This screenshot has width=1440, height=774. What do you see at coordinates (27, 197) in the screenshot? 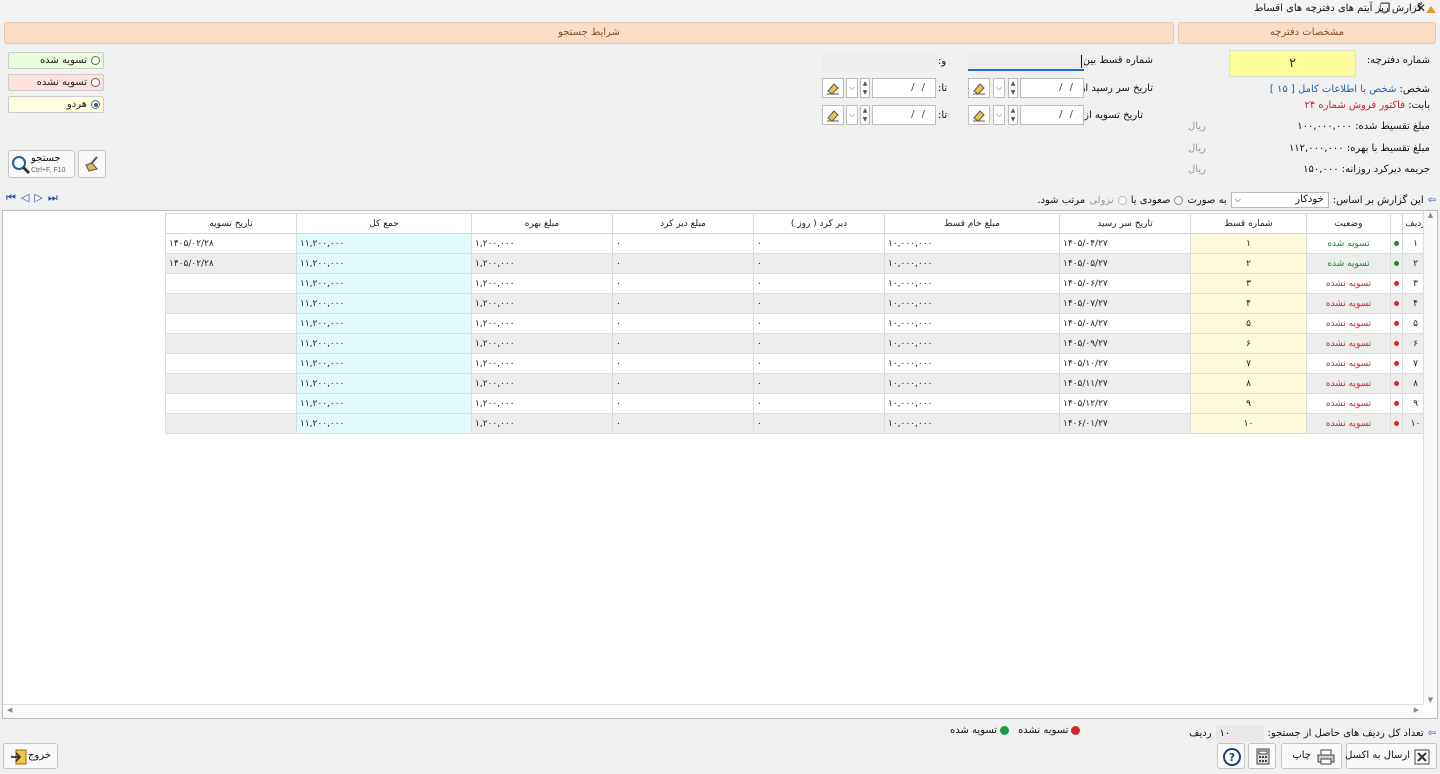
I see `prev-record-icon: ◁` at bounding box center [27, 197].